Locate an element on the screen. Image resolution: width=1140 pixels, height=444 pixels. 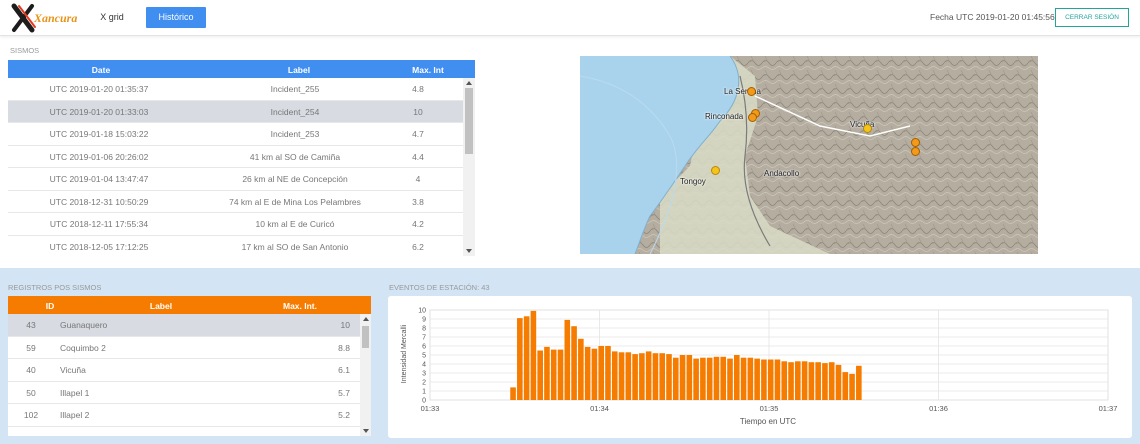
column-header-max-int: Max. Int. is located at coordinates (300, 306).